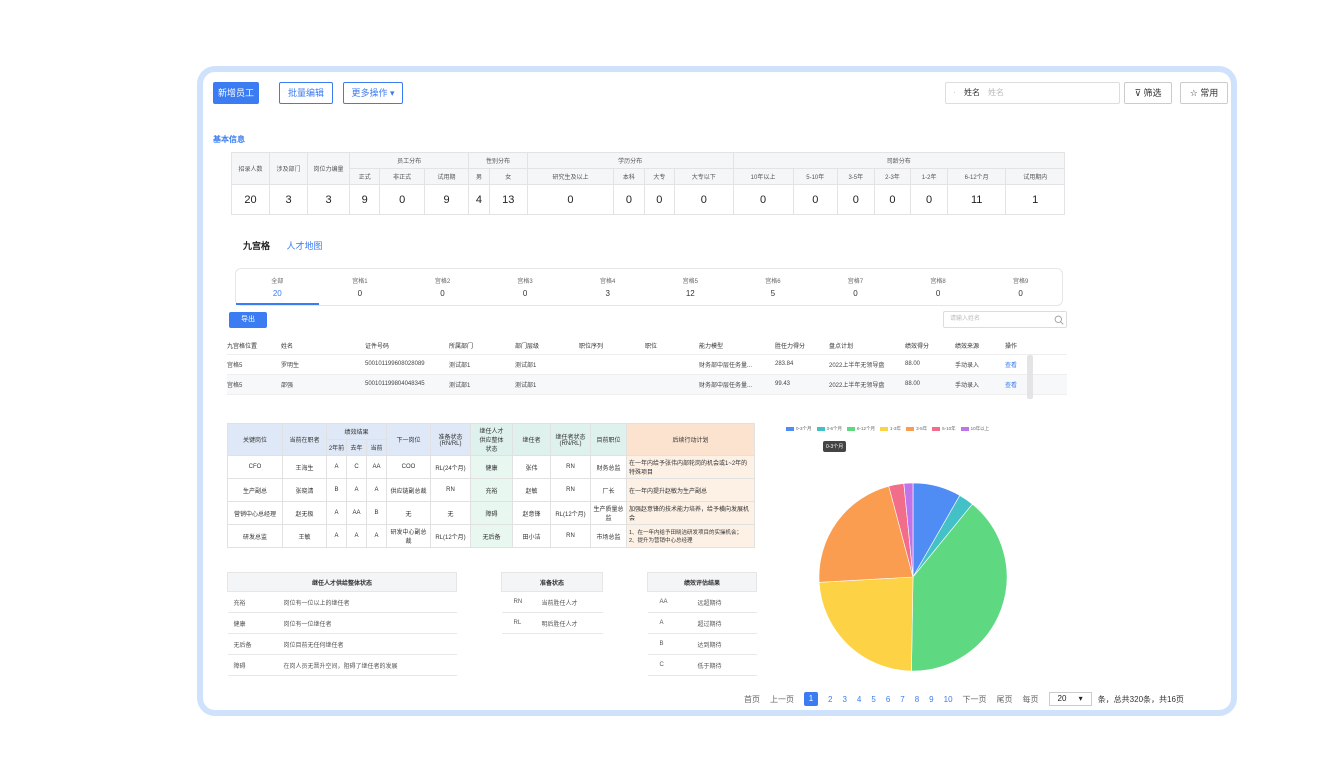 This screenshot has width=1340, height=780. Describe the element at coordinates (531, 513) in the screenshot. I see `cell: 赵意锋` at that location.